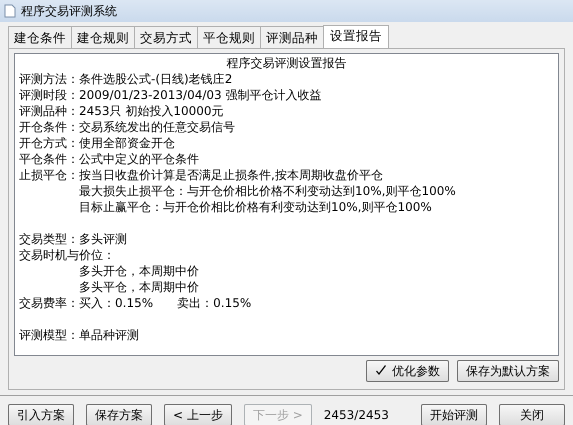  Describe the element at coordinates (407, 371) in the screenshot. I see `optimize-button: 优化参数` at that location.